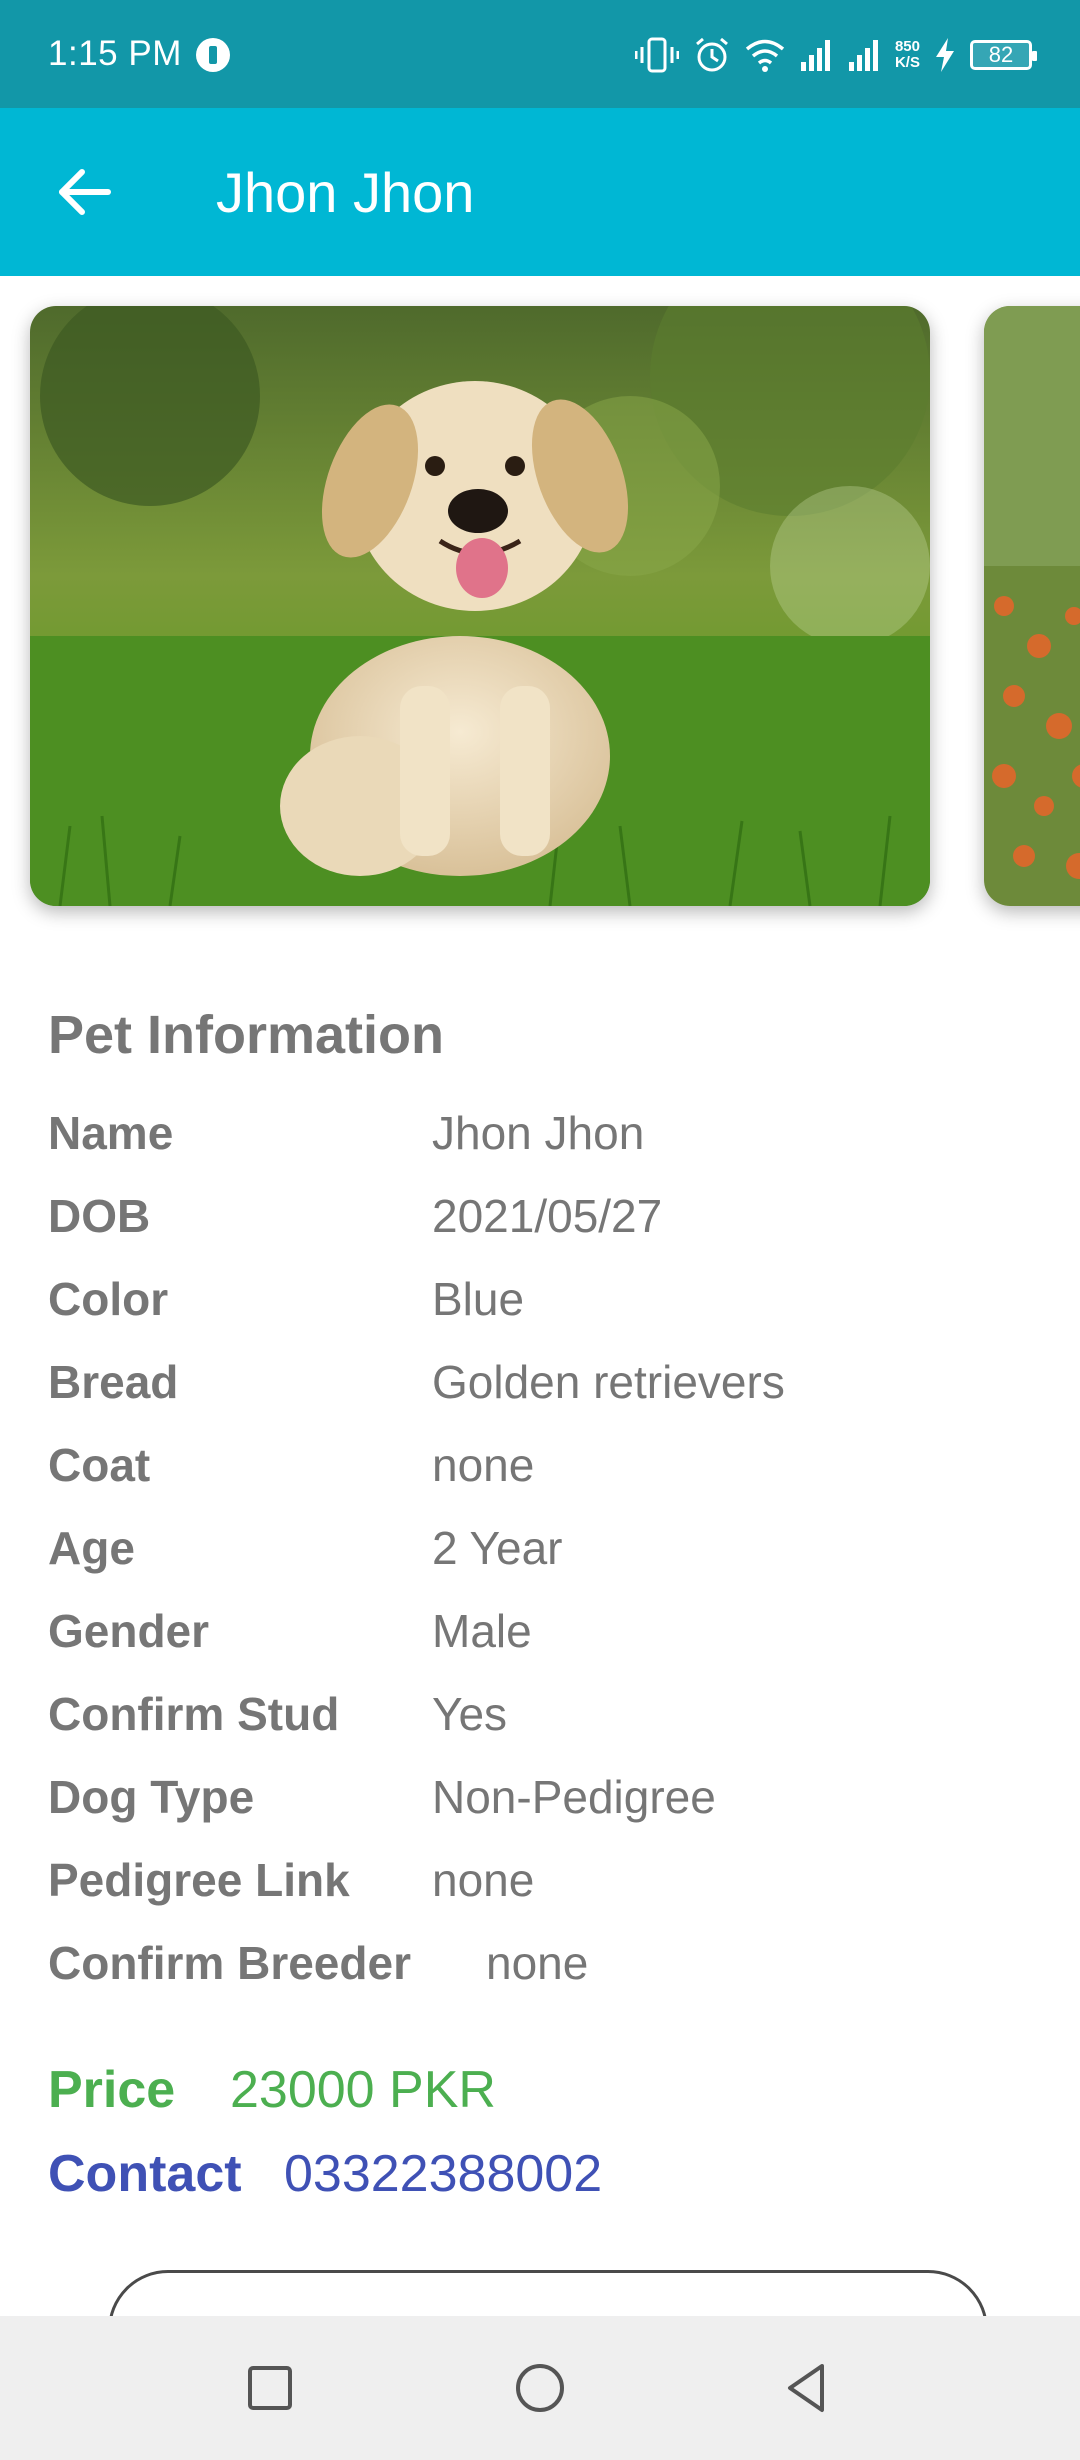 The image size is (1080, 2460). What do you see at coordinates (907, 46) in the screenshot?
I see `network-speed-value: 850` at bounding box center [907, 46].